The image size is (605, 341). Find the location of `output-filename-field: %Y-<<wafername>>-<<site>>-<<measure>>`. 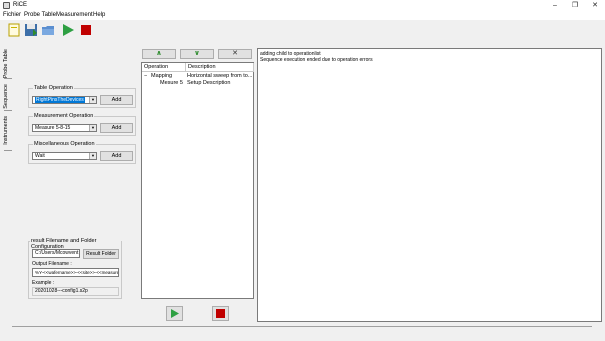

output-filename-field: %Y-<<wafername>>-<<site>>-<<measure>> is located at coordinates (75, 272).